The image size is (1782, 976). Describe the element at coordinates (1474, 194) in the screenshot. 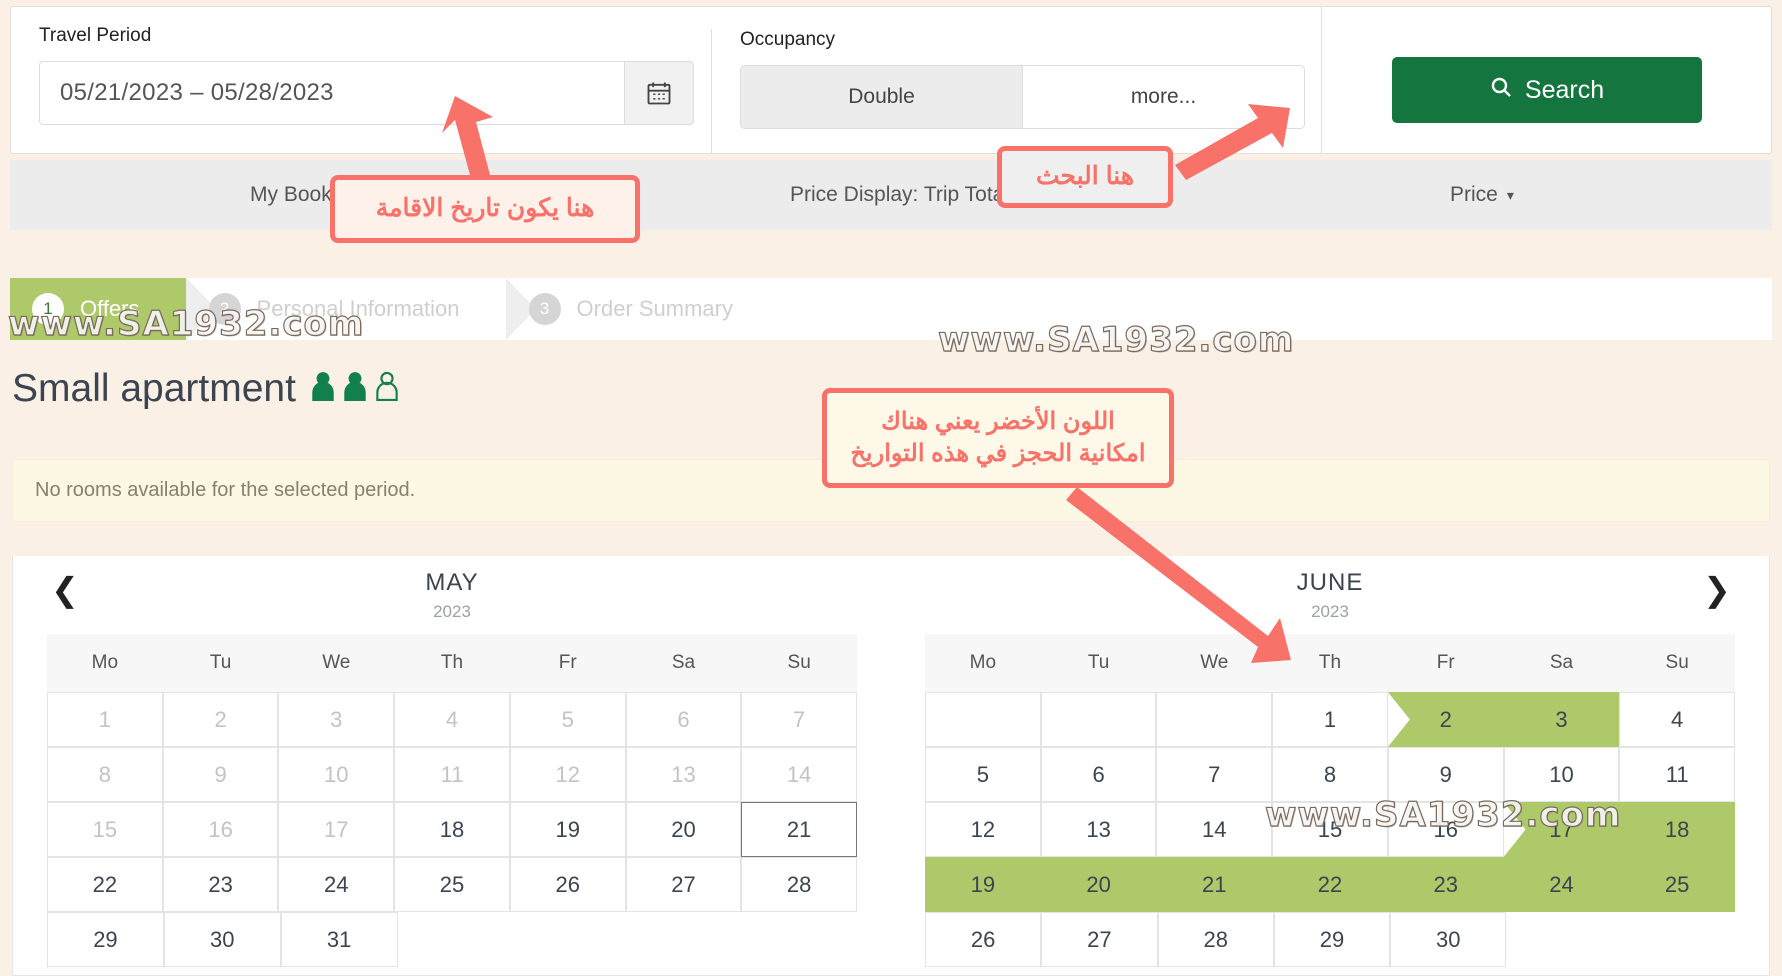

I see `nav-price-label: Price` at that location.